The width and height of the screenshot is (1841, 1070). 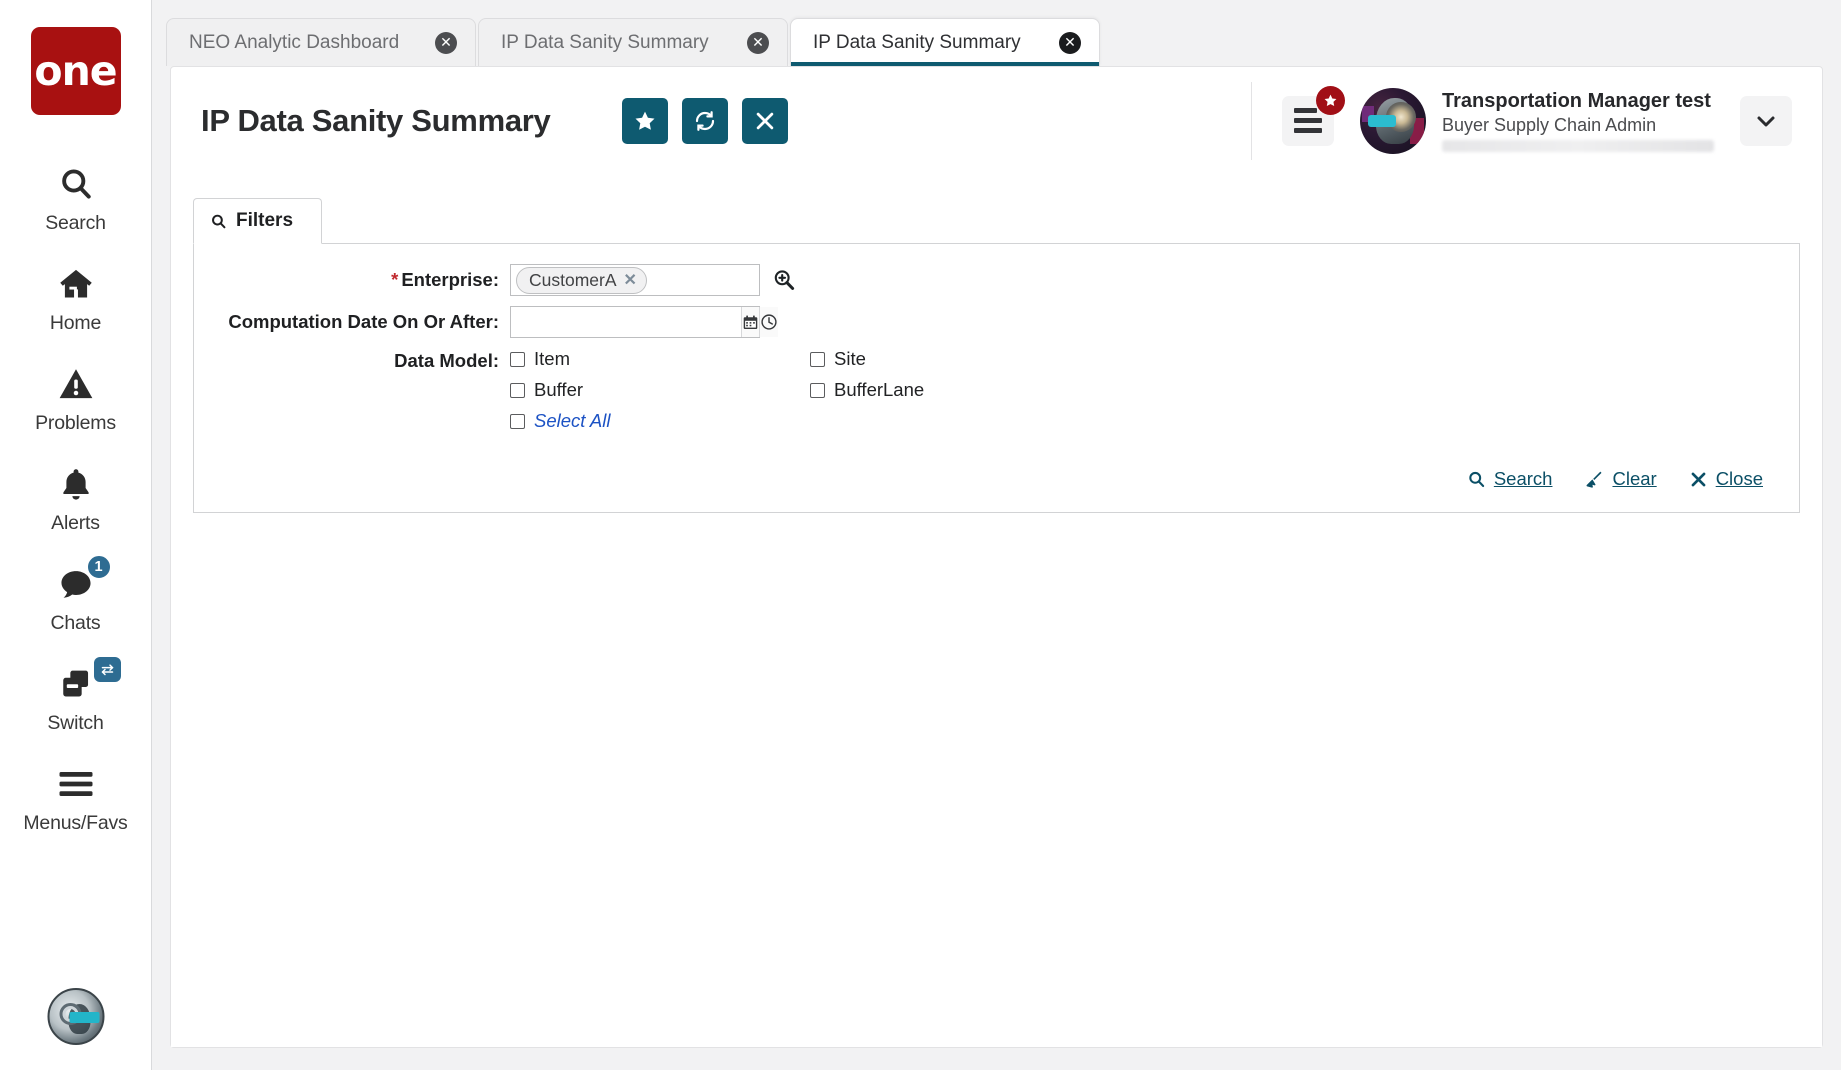 I want to click on required-marker: *, so click(x=395, y=279).